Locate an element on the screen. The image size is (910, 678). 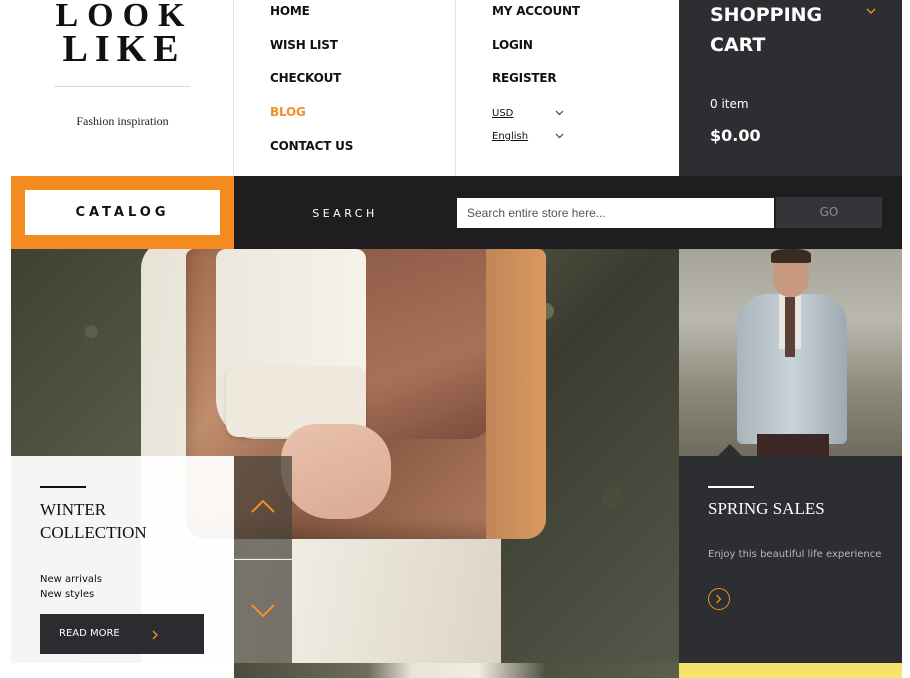
logo-column: LOOK LIKE Fashion inspiration is located at coordinates (122, 88).